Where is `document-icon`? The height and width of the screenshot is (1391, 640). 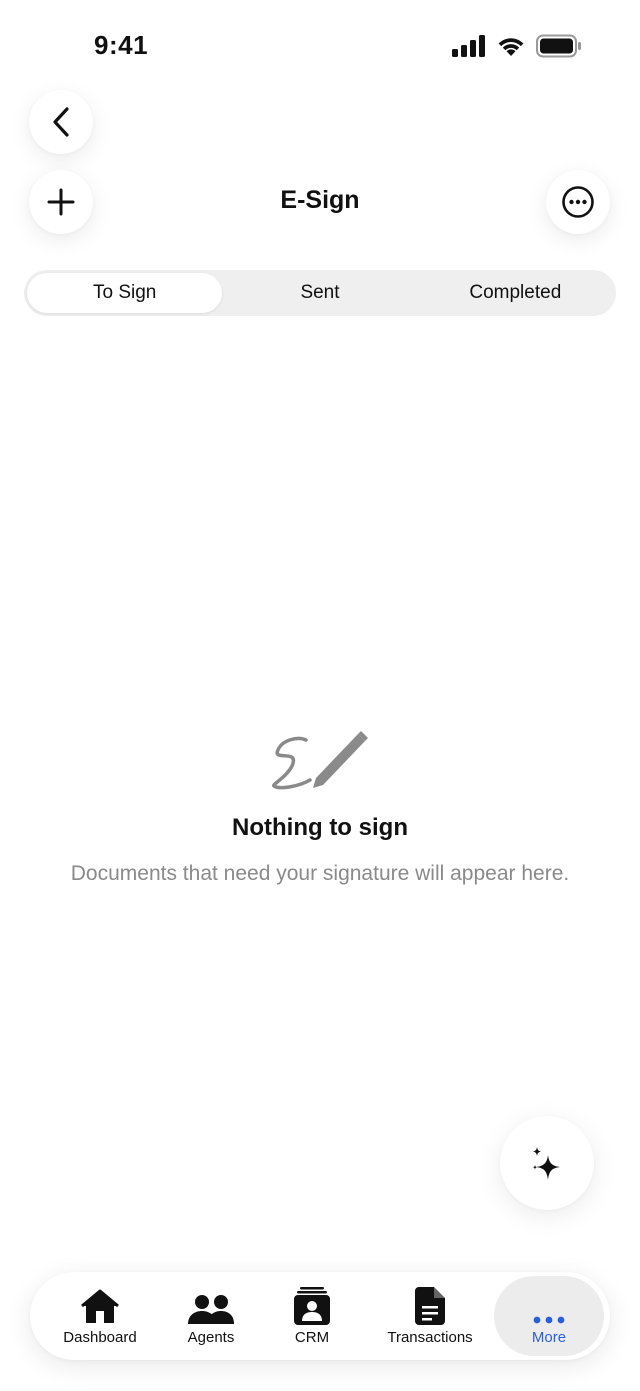 document-icon is located at coordinates (430, 1305).